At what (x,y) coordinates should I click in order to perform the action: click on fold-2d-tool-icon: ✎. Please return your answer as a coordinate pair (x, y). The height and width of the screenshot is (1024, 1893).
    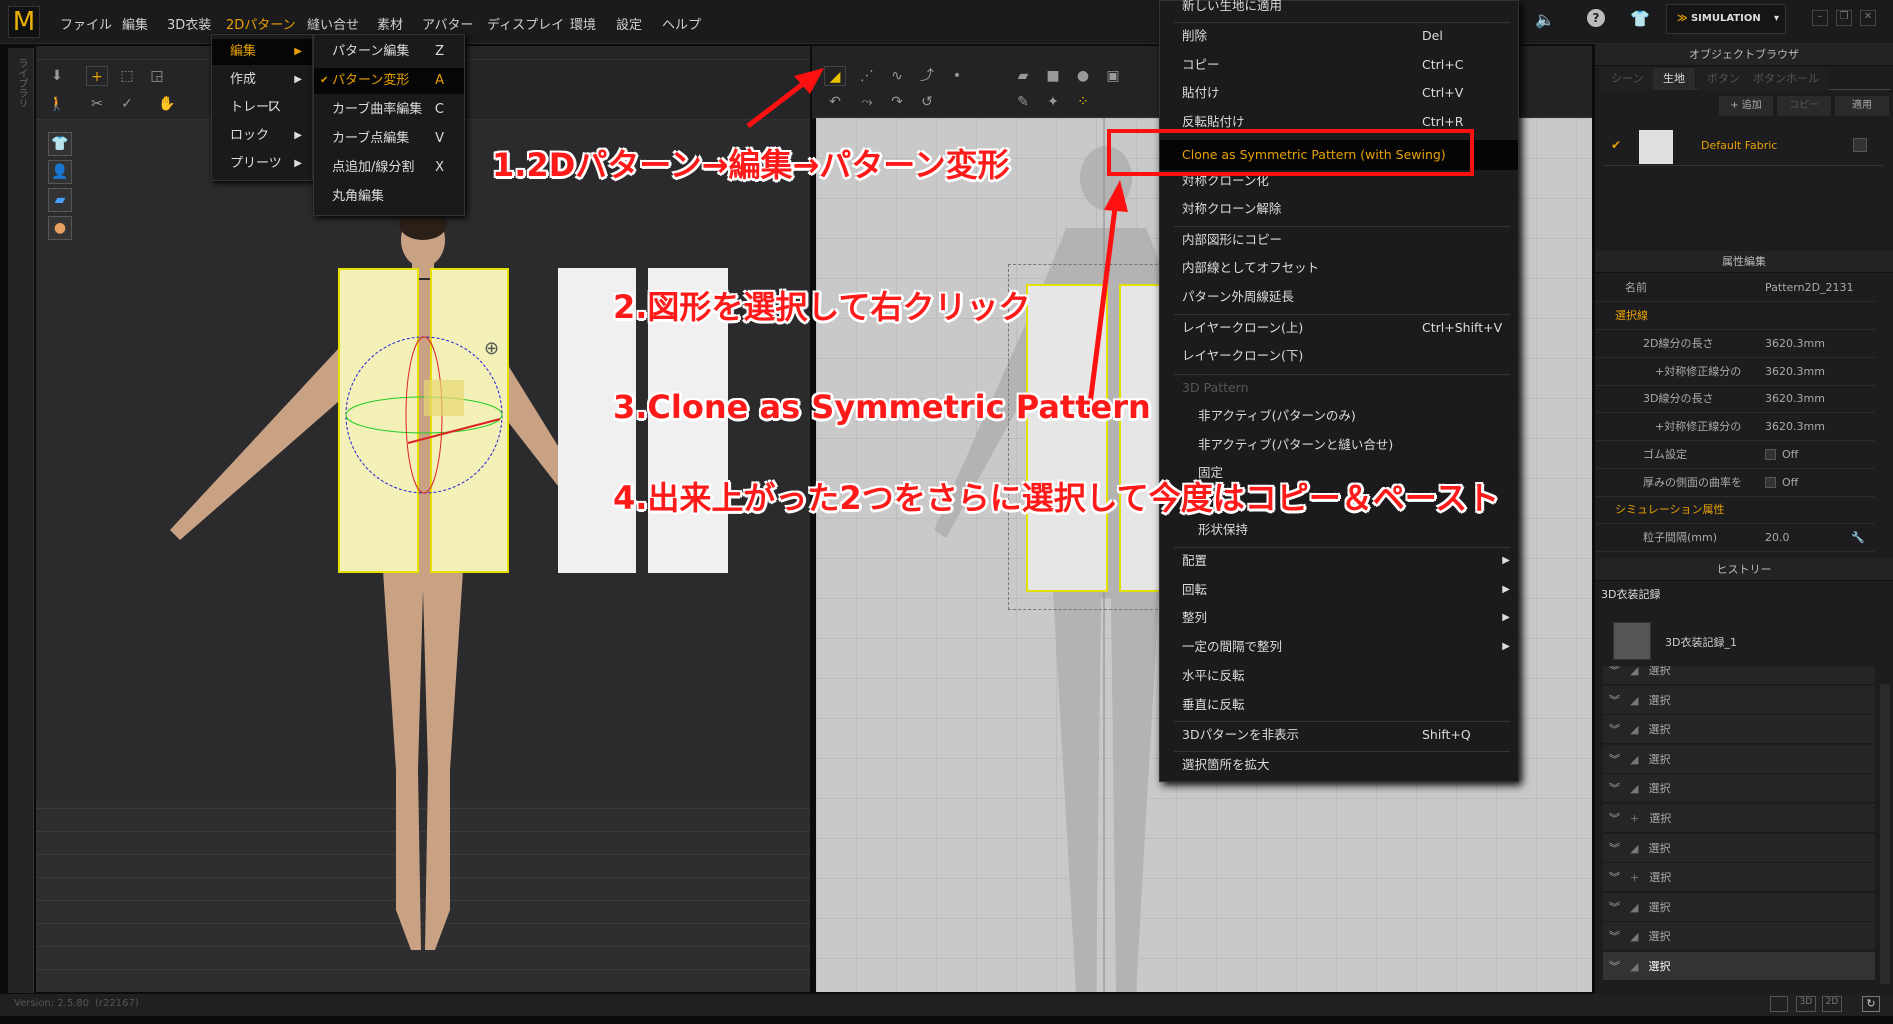
    Looking at the image, I should click on (1023, 102).